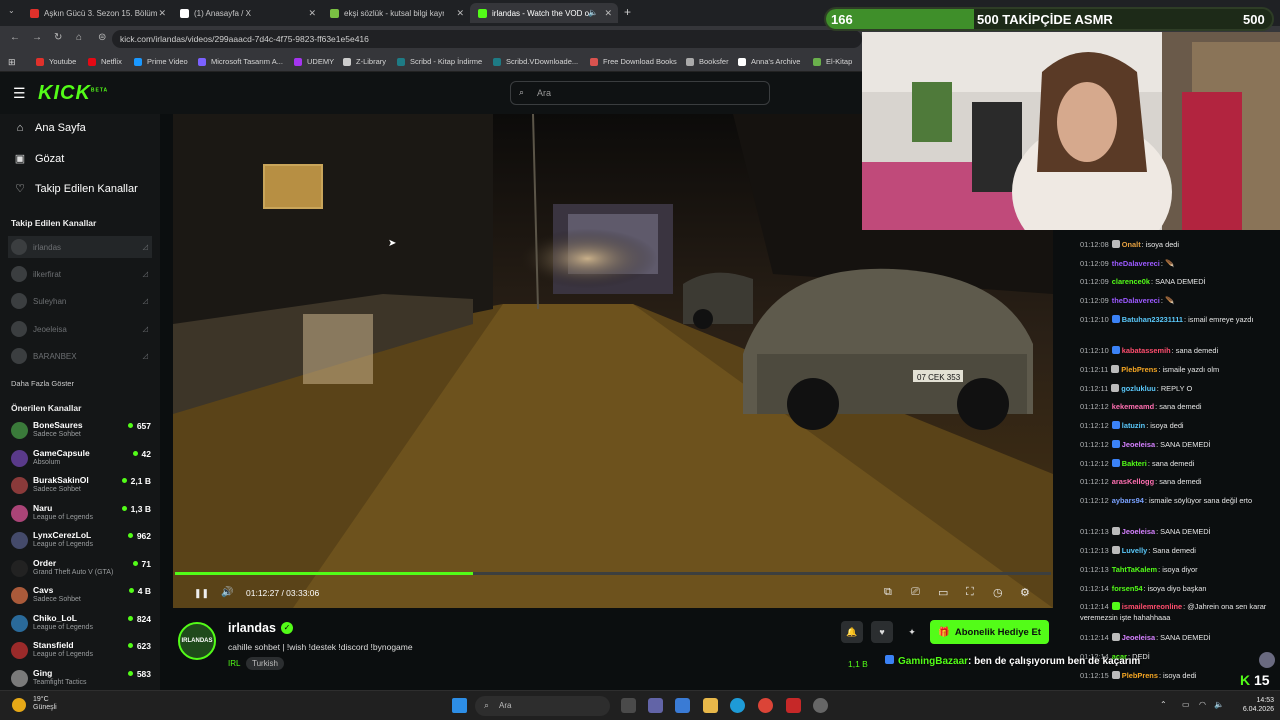  Describe the element at coordinates (888, 592) in the screenshot. I see `picture-in-picture-icon: ⧉` at that location.